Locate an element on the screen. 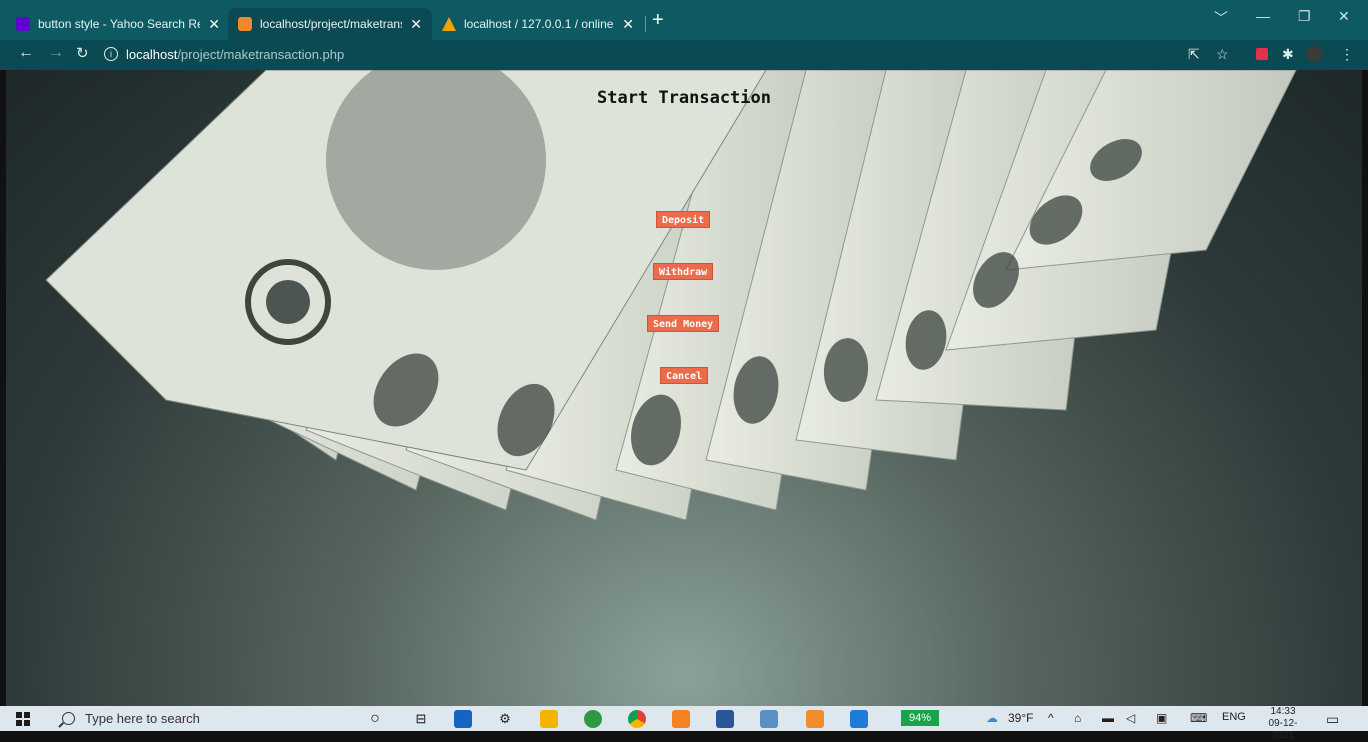 The width and height of the screenshot is (1368, 742). restore-button: ❐ is located at coordinates (1304, 16).